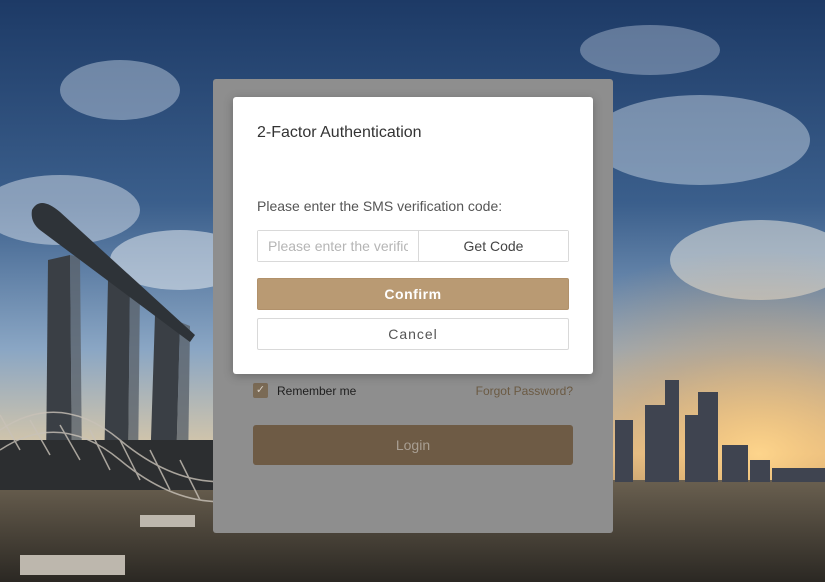 Image resolution: width=825 pixels, height=582 pixels. Describe the element at coordinates (524, 391) in the screenshot. I see `forgot-password-link: Forgot Password?` at that location.